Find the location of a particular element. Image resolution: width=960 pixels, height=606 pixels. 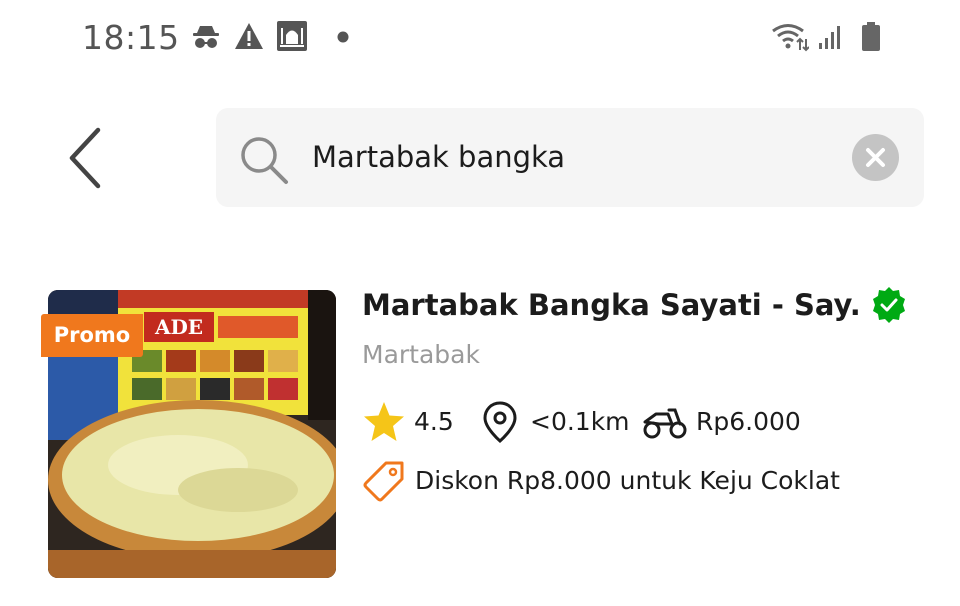

warning-icon is located at coordinates (249, 36).